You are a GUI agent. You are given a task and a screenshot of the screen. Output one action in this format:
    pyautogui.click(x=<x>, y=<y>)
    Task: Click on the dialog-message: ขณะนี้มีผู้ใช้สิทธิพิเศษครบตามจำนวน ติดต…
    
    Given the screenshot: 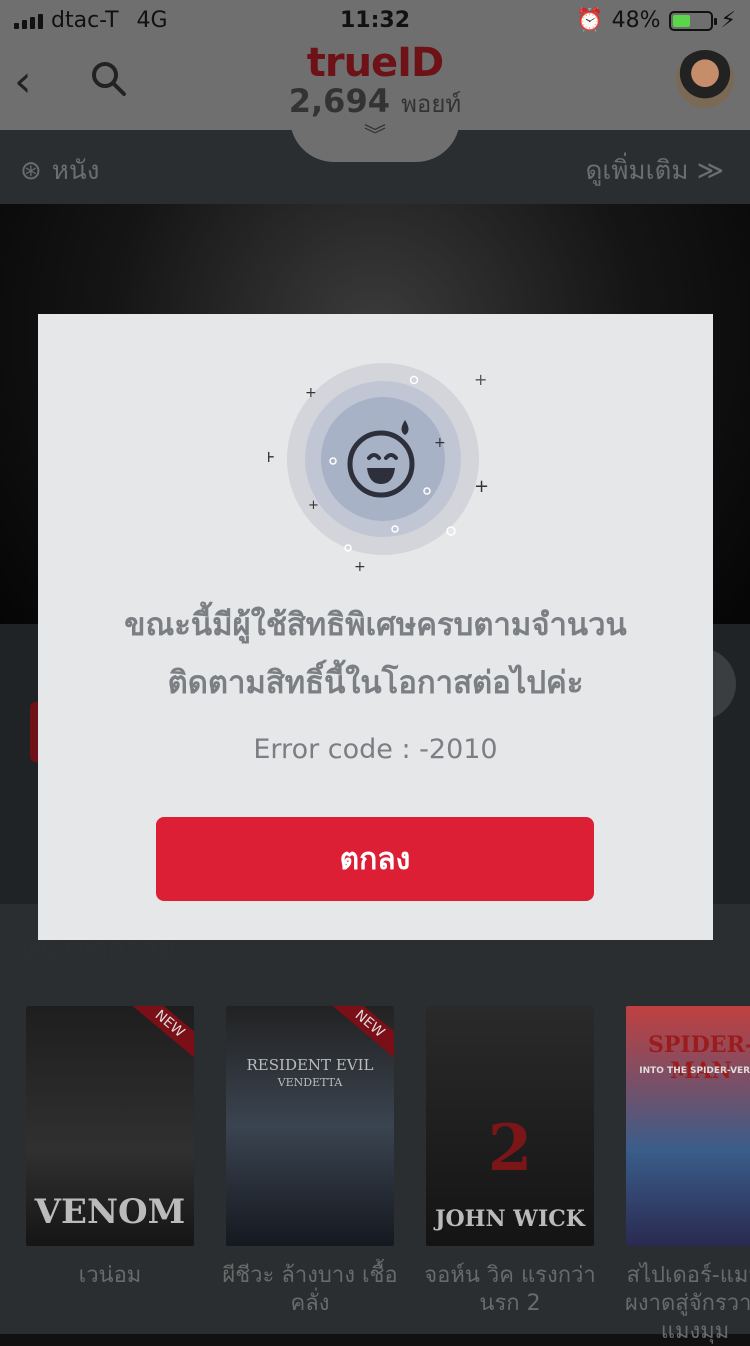 What is the action you would take?
    pyautogui.click(x=375, y=654)
    